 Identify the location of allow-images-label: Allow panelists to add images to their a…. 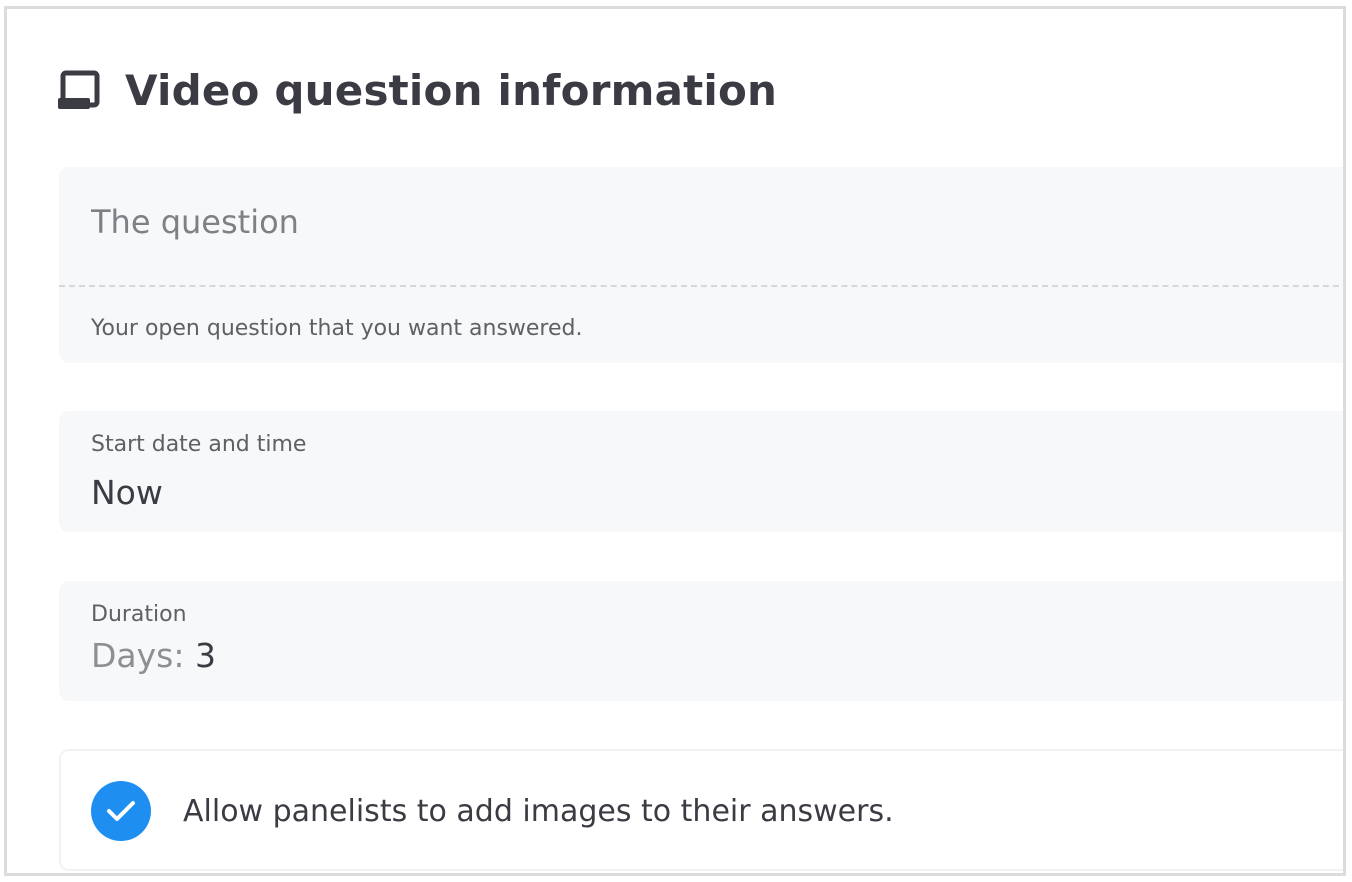
(538, 811).